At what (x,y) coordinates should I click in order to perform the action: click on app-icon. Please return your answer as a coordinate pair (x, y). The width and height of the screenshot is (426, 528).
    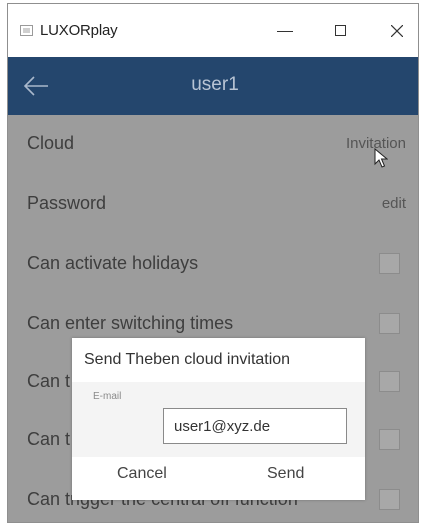
    Looking at the image, I should click on (26, 30).